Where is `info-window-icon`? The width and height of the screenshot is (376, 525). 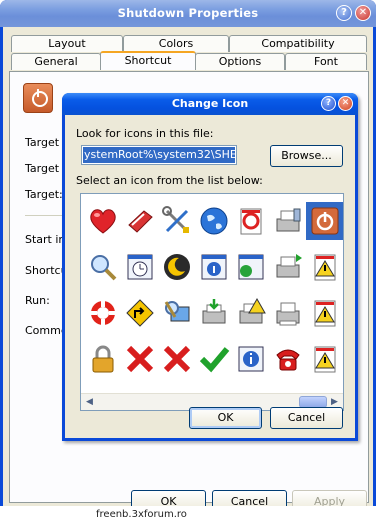
info-window-icon is located at coordinates (214, 267).